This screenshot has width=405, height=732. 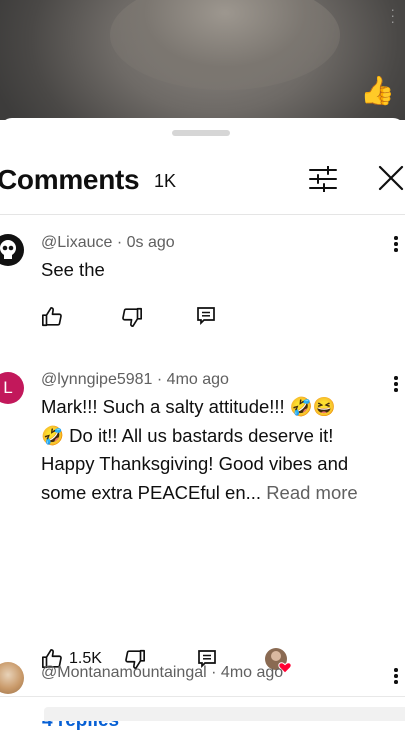 What do you see at coordinates (150, 242) in the screenshot?
I see `comment-time: 0s ago` at bounding box center [150, 242].